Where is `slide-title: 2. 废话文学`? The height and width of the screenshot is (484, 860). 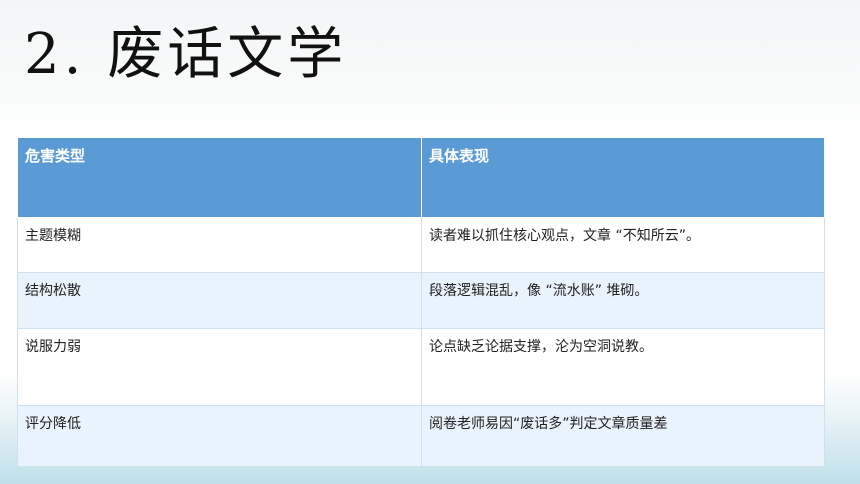
slide-title: 2. 废话文学 is located at coordinates (186, 54).